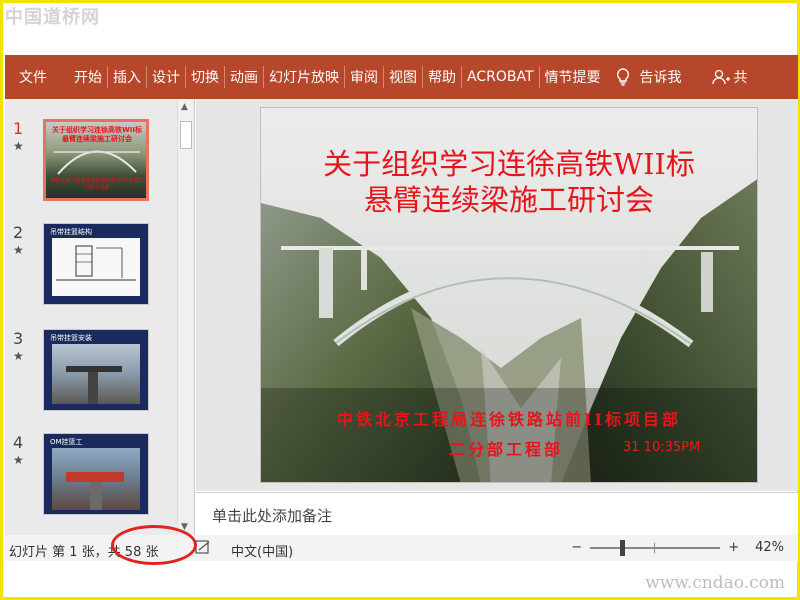 The image size is (800, 600). Describe the element at coordinates (185, 317) in the screenshot. I see `thumbnail-scrollbar: ▲ ▼` at that location.